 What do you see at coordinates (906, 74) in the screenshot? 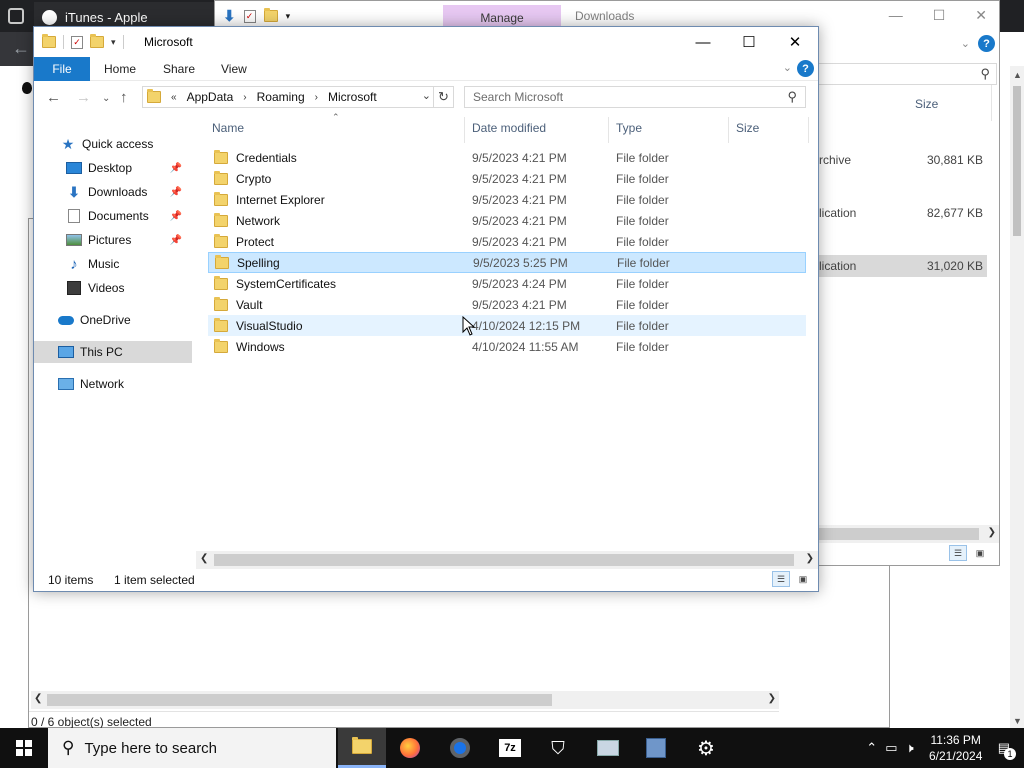
I see `downloads-search: ⚲` at bounding box center [906, 74].